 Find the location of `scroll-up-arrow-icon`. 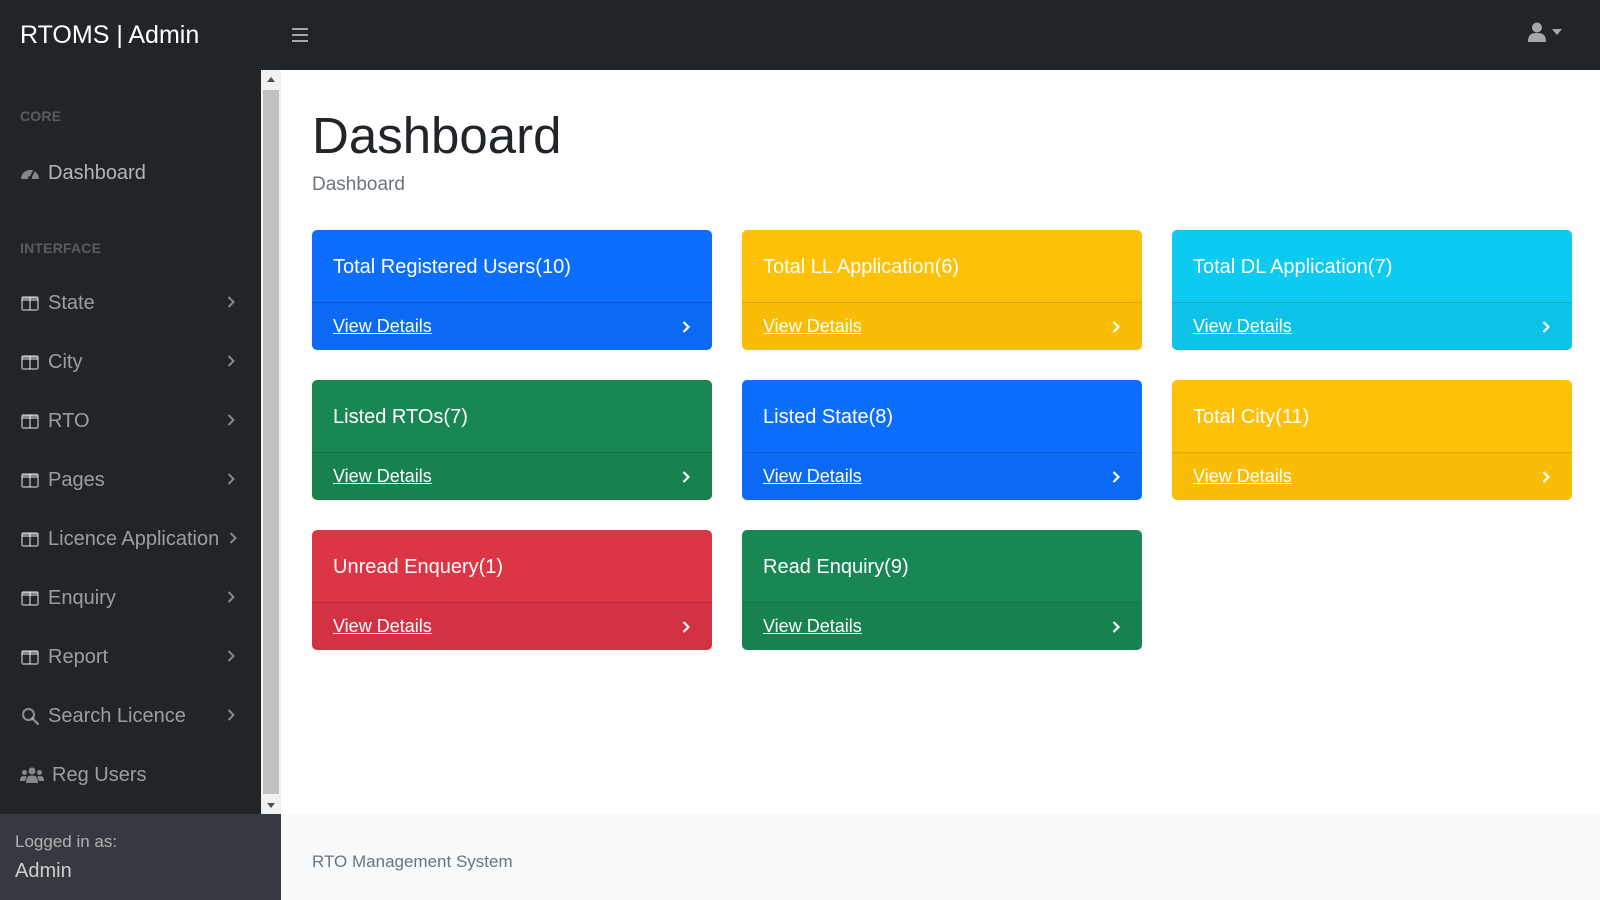

scroll-up-arrow-icon is located at coordinates (271, 79).